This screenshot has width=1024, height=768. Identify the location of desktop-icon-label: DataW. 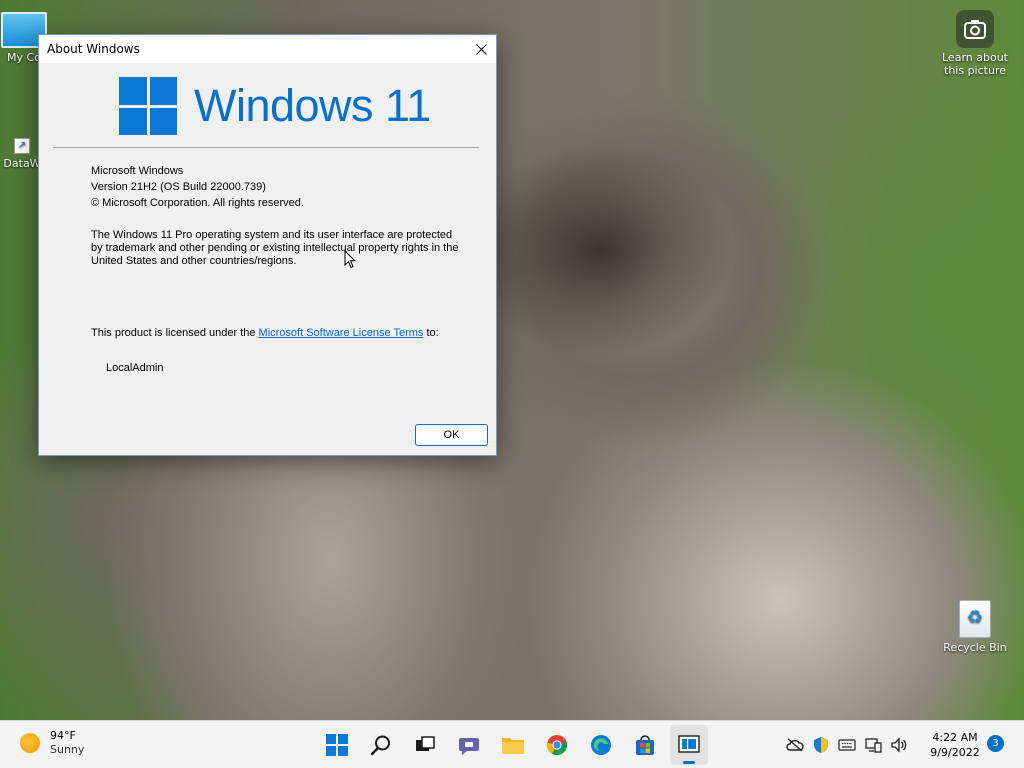
(22, 163).